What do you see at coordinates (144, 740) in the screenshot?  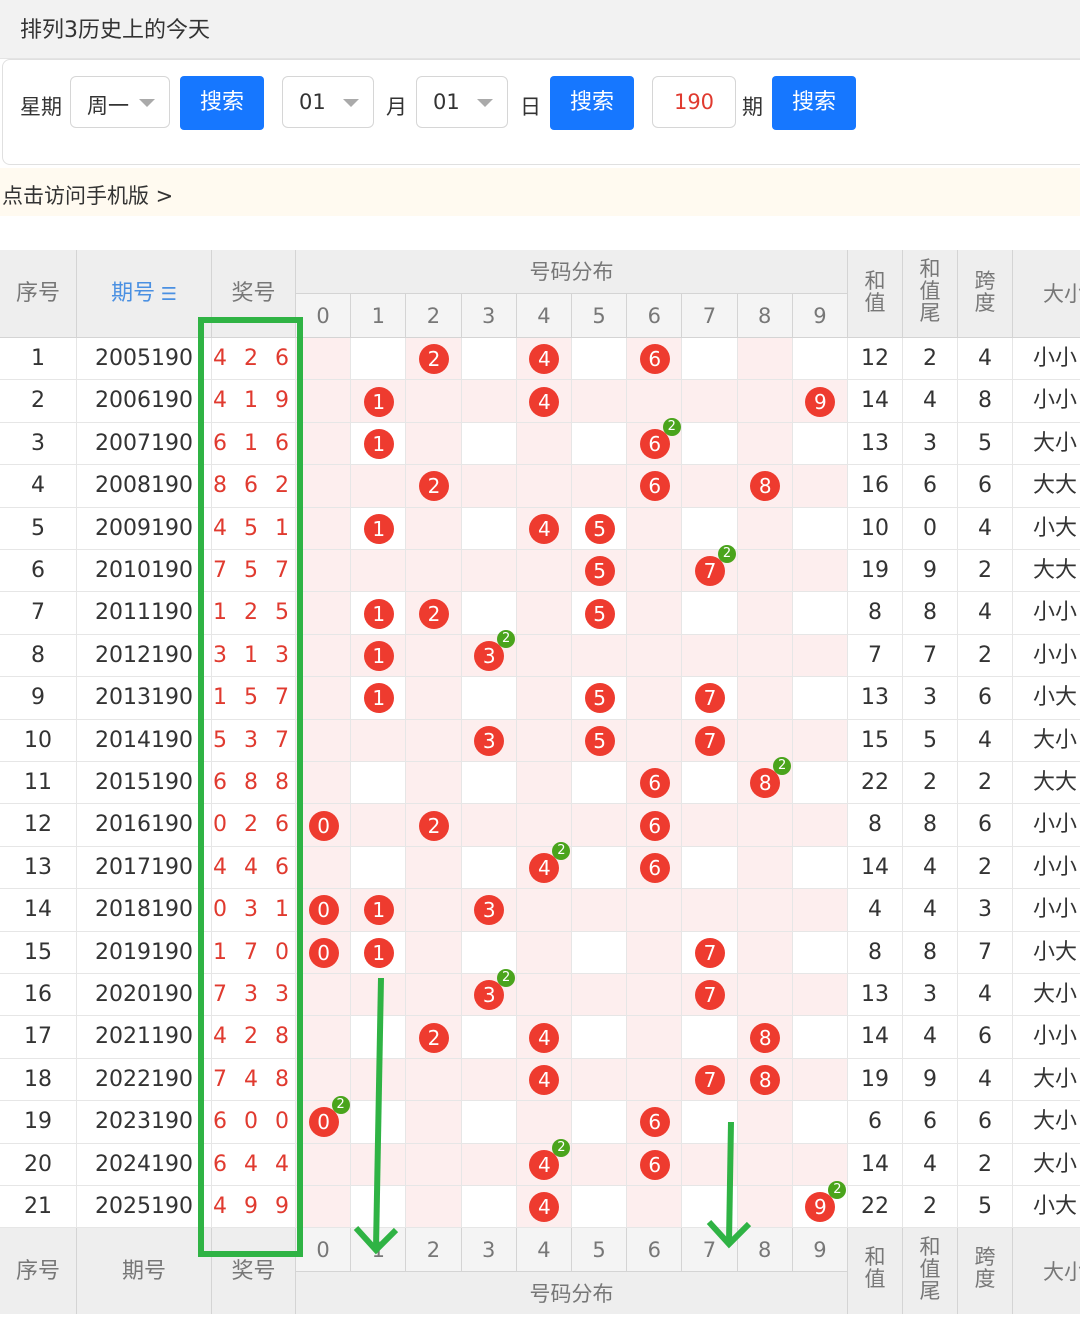 I see `row-period: 2014190` at bounding box center [144, 740].